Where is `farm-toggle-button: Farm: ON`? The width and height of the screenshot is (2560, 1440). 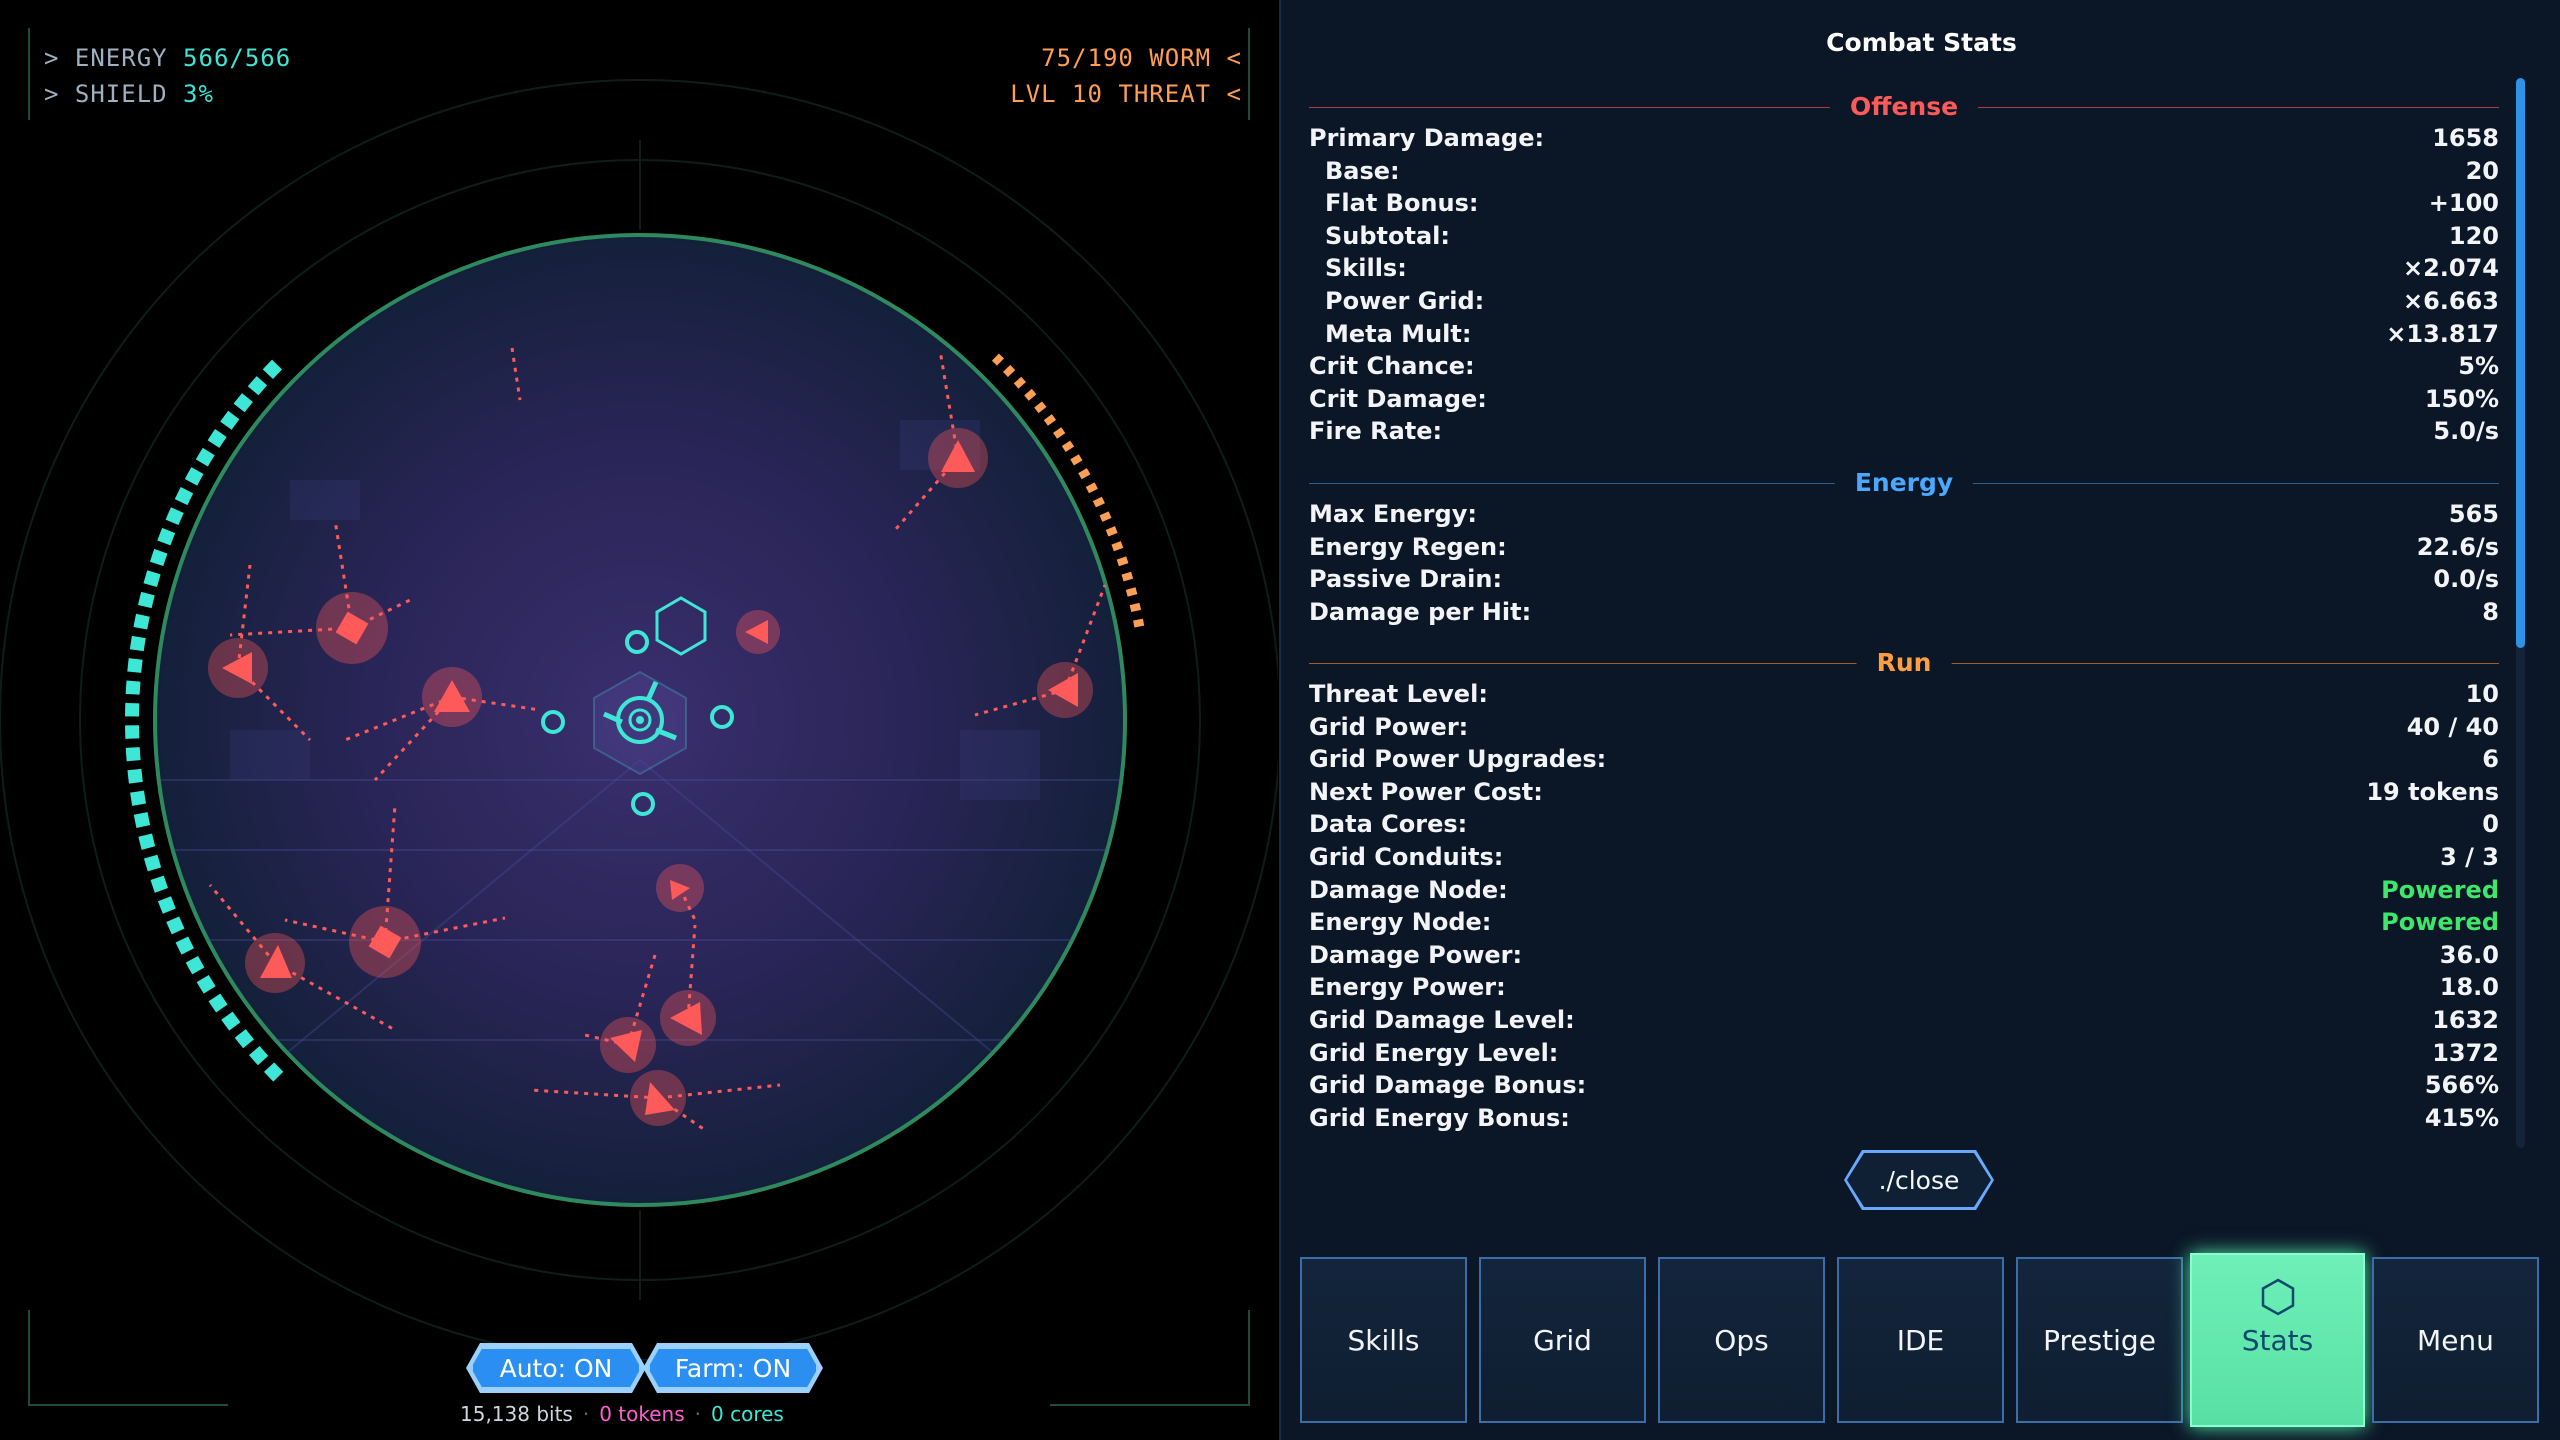
farm-toggle-button: Farm: ON is located at coordinates (733, 1368).